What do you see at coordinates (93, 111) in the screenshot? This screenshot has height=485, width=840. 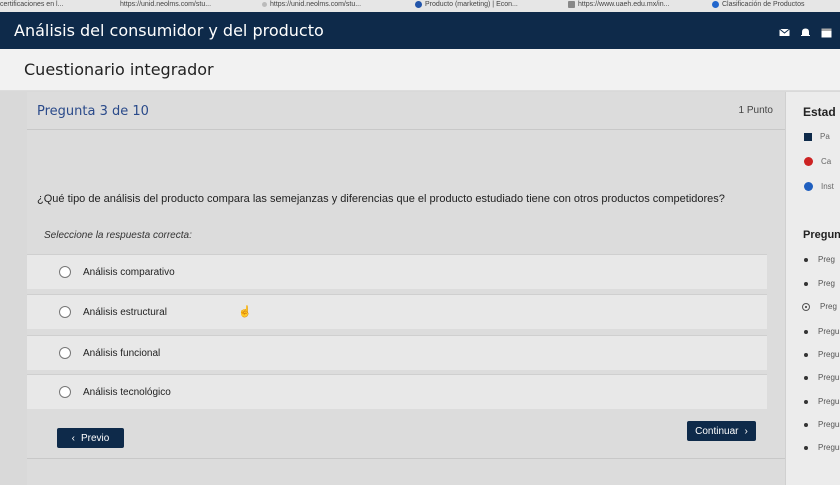 I see `question-counter: Pregunta 3 de 10` at bounding box center [93, 111].